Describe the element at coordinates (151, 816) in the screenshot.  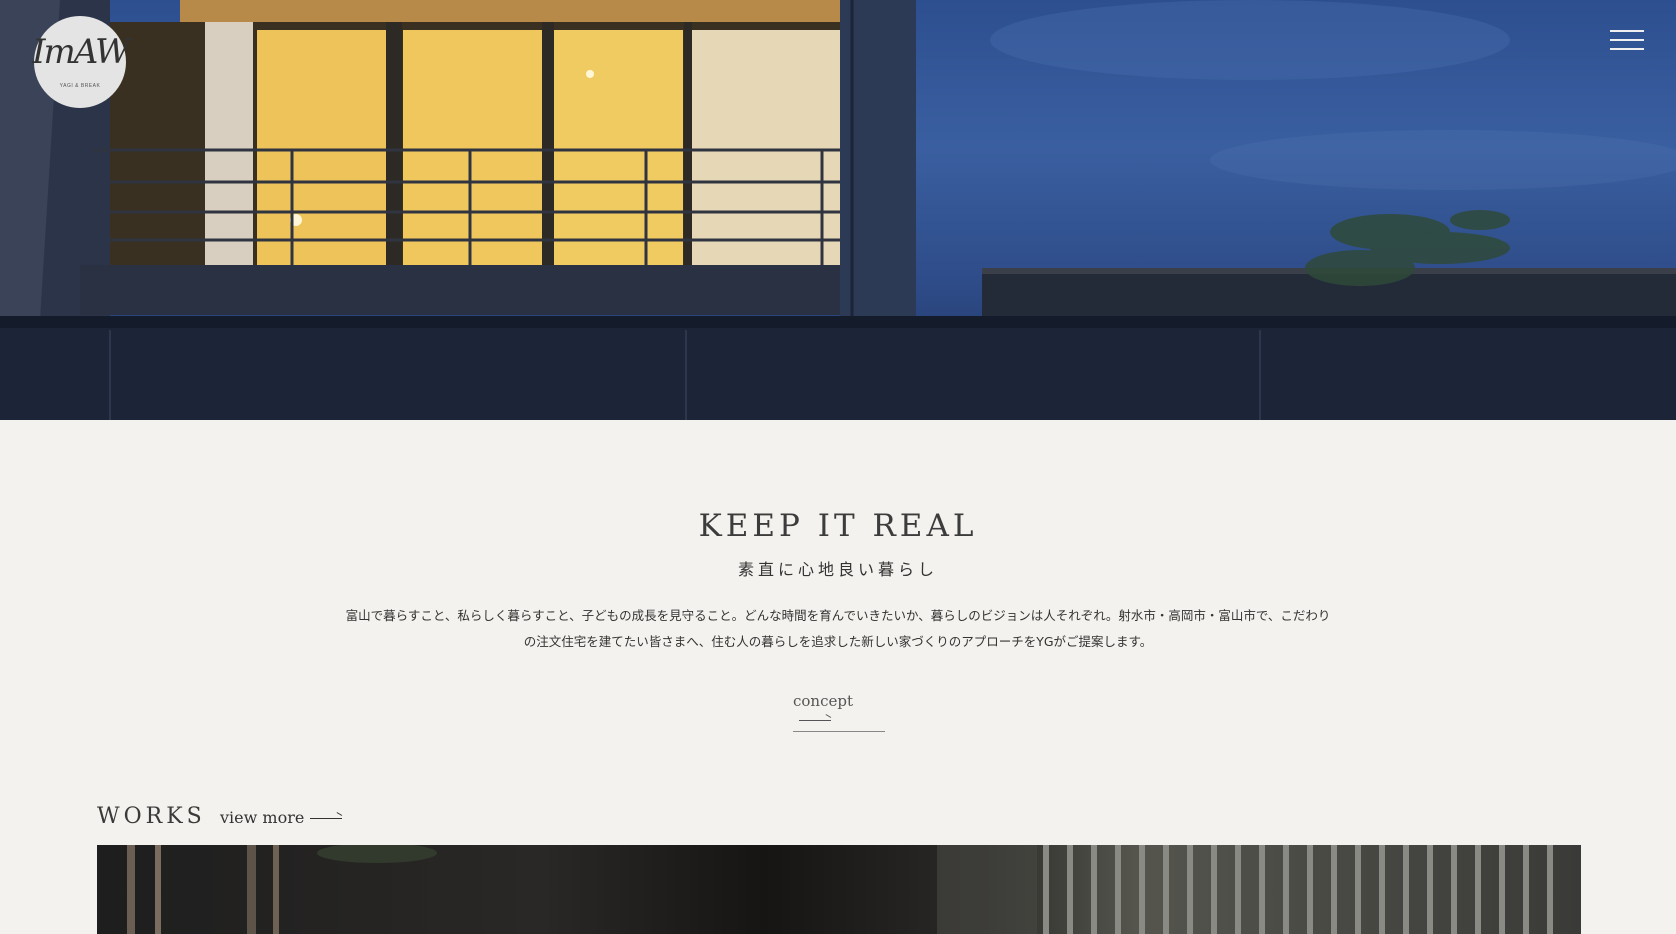
I see `works-title: WORKS` at that location.